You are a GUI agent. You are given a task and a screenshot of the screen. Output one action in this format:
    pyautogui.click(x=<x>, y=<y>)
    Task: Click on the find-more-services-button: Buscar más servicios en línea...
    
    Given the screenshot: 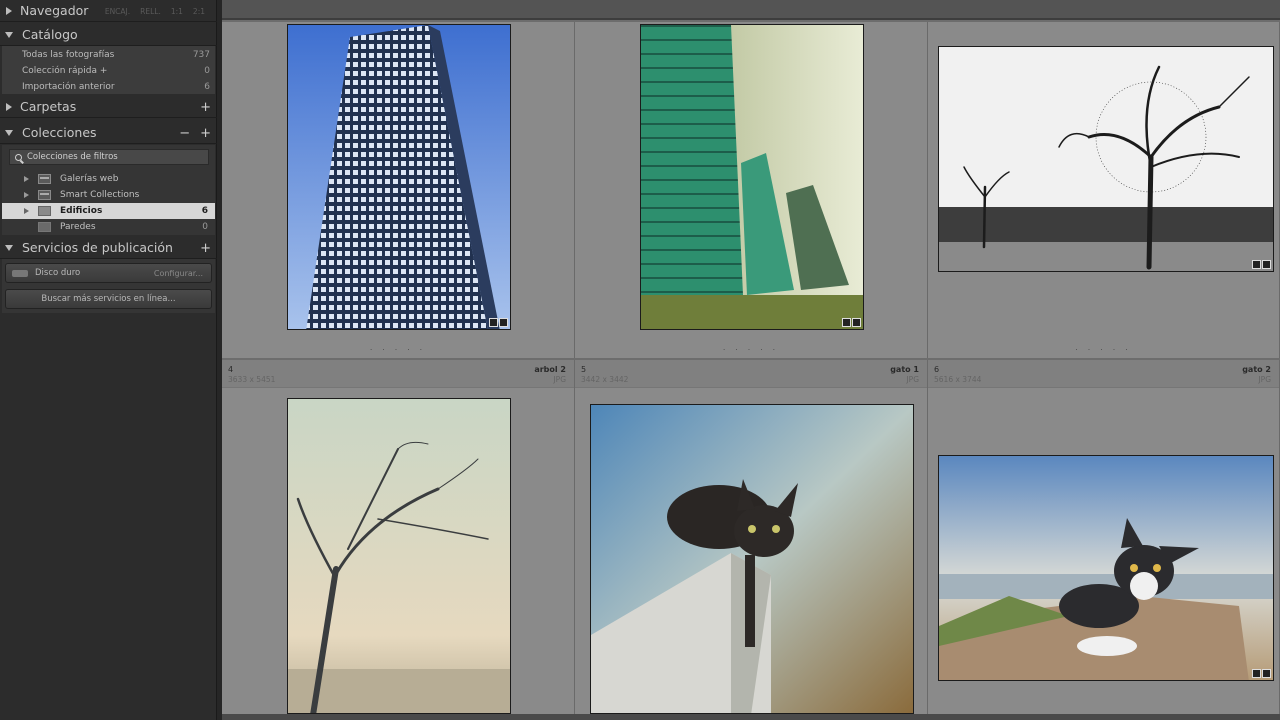 What is the action you would take?
    pyautogui.click(x=108, y=299)
    